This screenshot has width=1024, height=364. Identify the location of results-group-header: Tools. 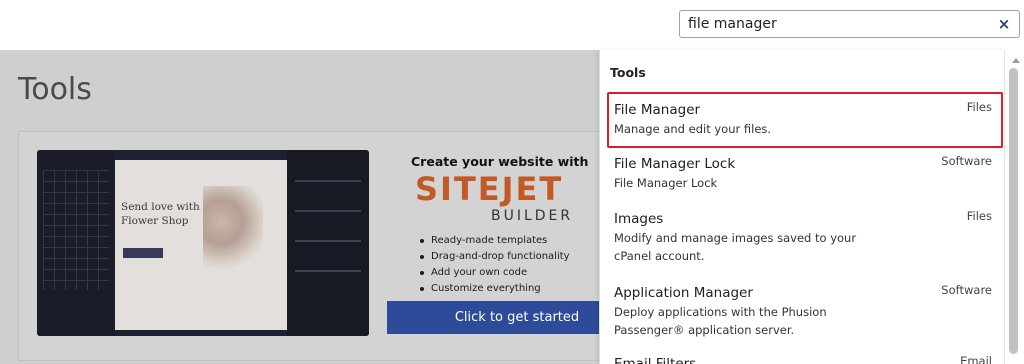
(628, 72).